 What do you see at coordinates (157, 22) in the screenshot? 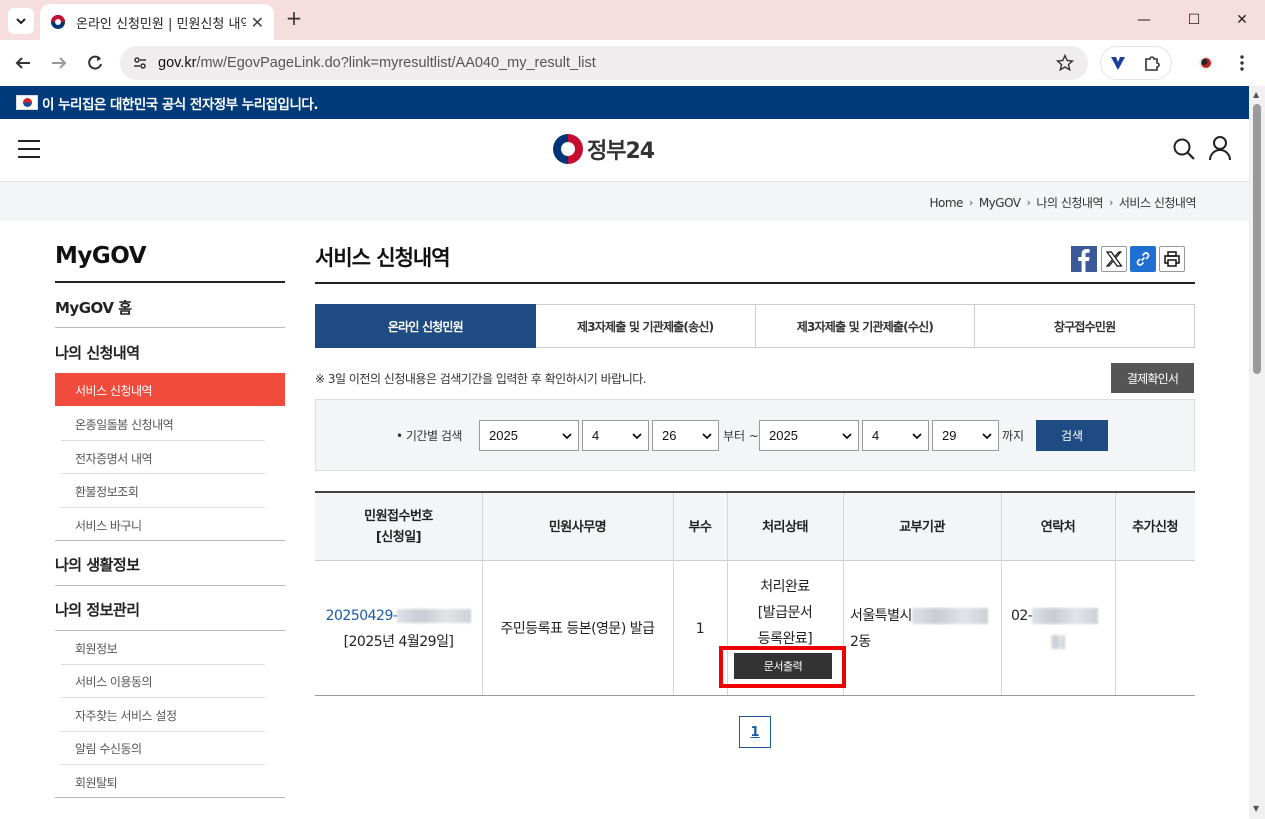
I see `browser-tab: 온라인 신청민원 | 민원신청 내역 ✕` at bounding box center [157, 22].